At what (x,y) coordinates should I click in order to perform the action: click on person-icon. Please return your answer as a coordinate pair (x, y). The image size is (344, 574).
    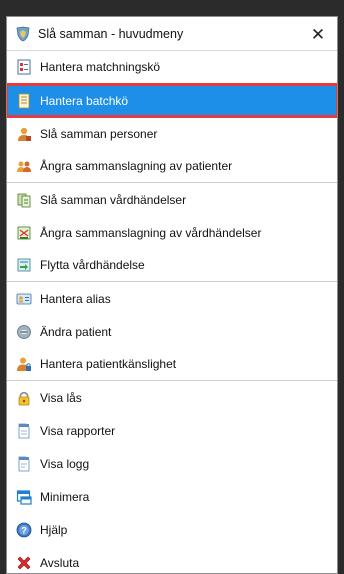
    Looking at the image, I should click on (24, 134).